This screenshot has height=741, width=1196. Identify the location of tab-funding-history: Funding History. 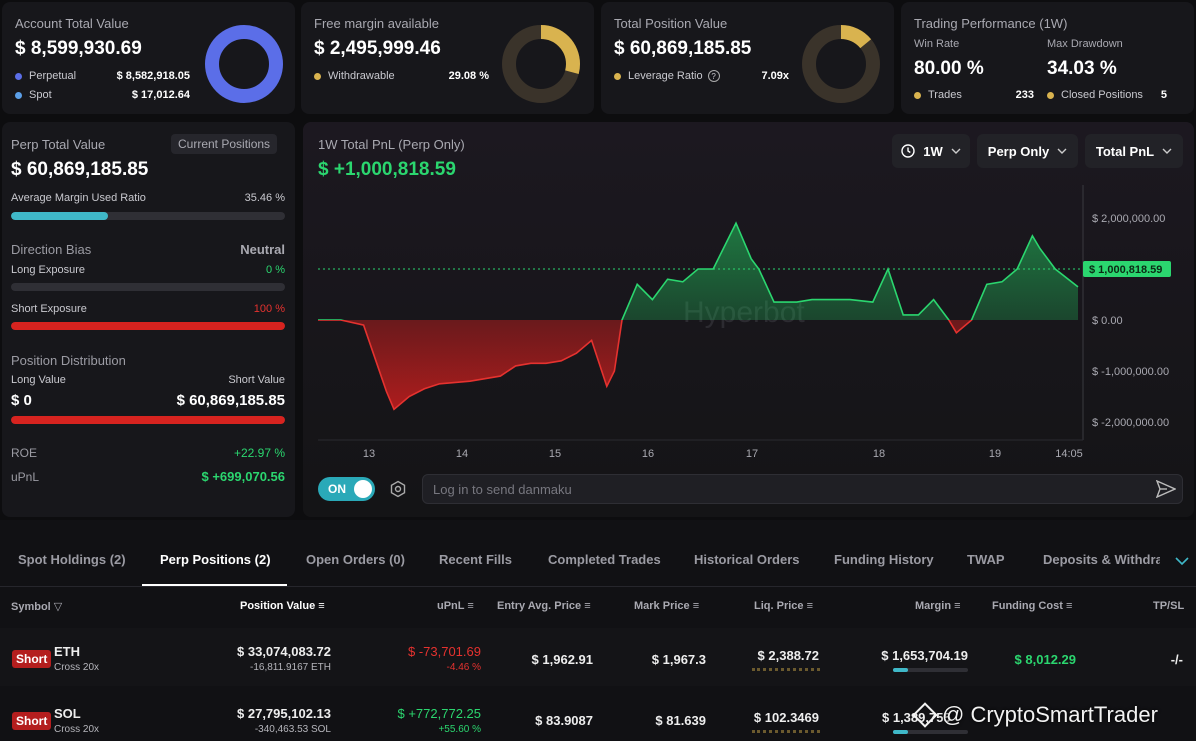
(884, 559).